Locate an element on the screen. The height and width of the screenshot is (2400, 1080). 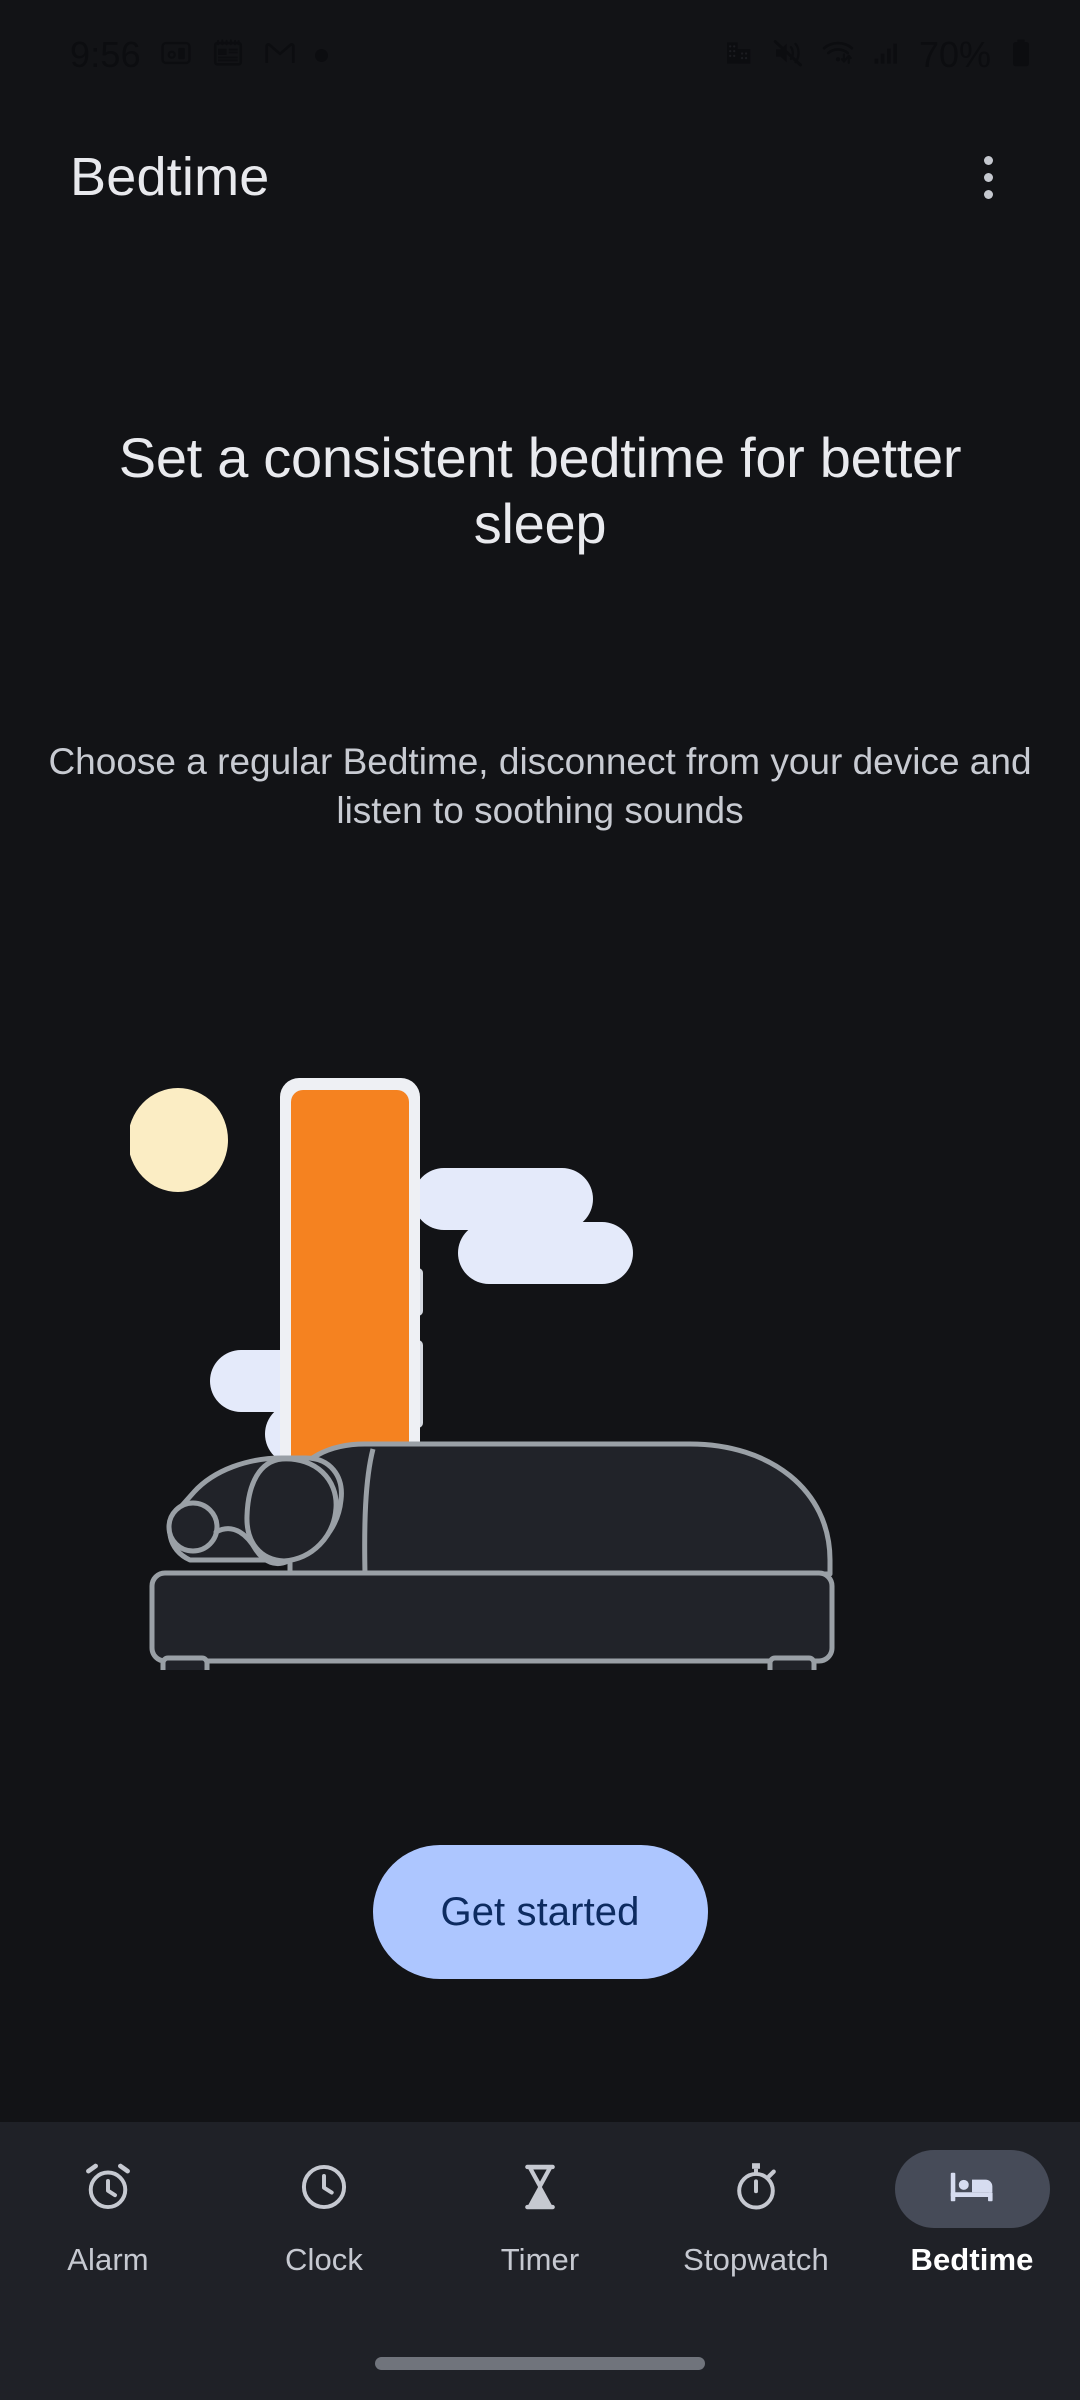
status-bar-left: 9:56 is located at coordinates (199, 55).